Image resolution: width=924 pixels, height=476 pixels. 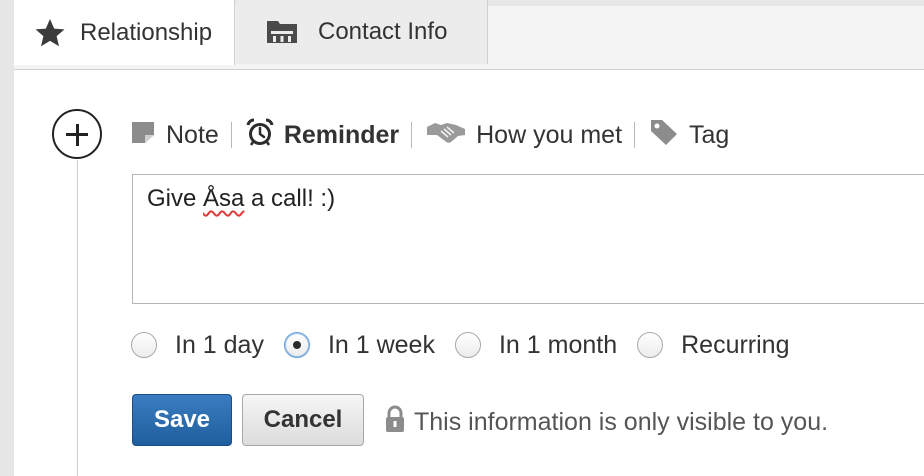 What do you see at coordinates (383, 31) in the screenshot?
I see `tab-label: Contact Info` at bounding box center [383, 31].